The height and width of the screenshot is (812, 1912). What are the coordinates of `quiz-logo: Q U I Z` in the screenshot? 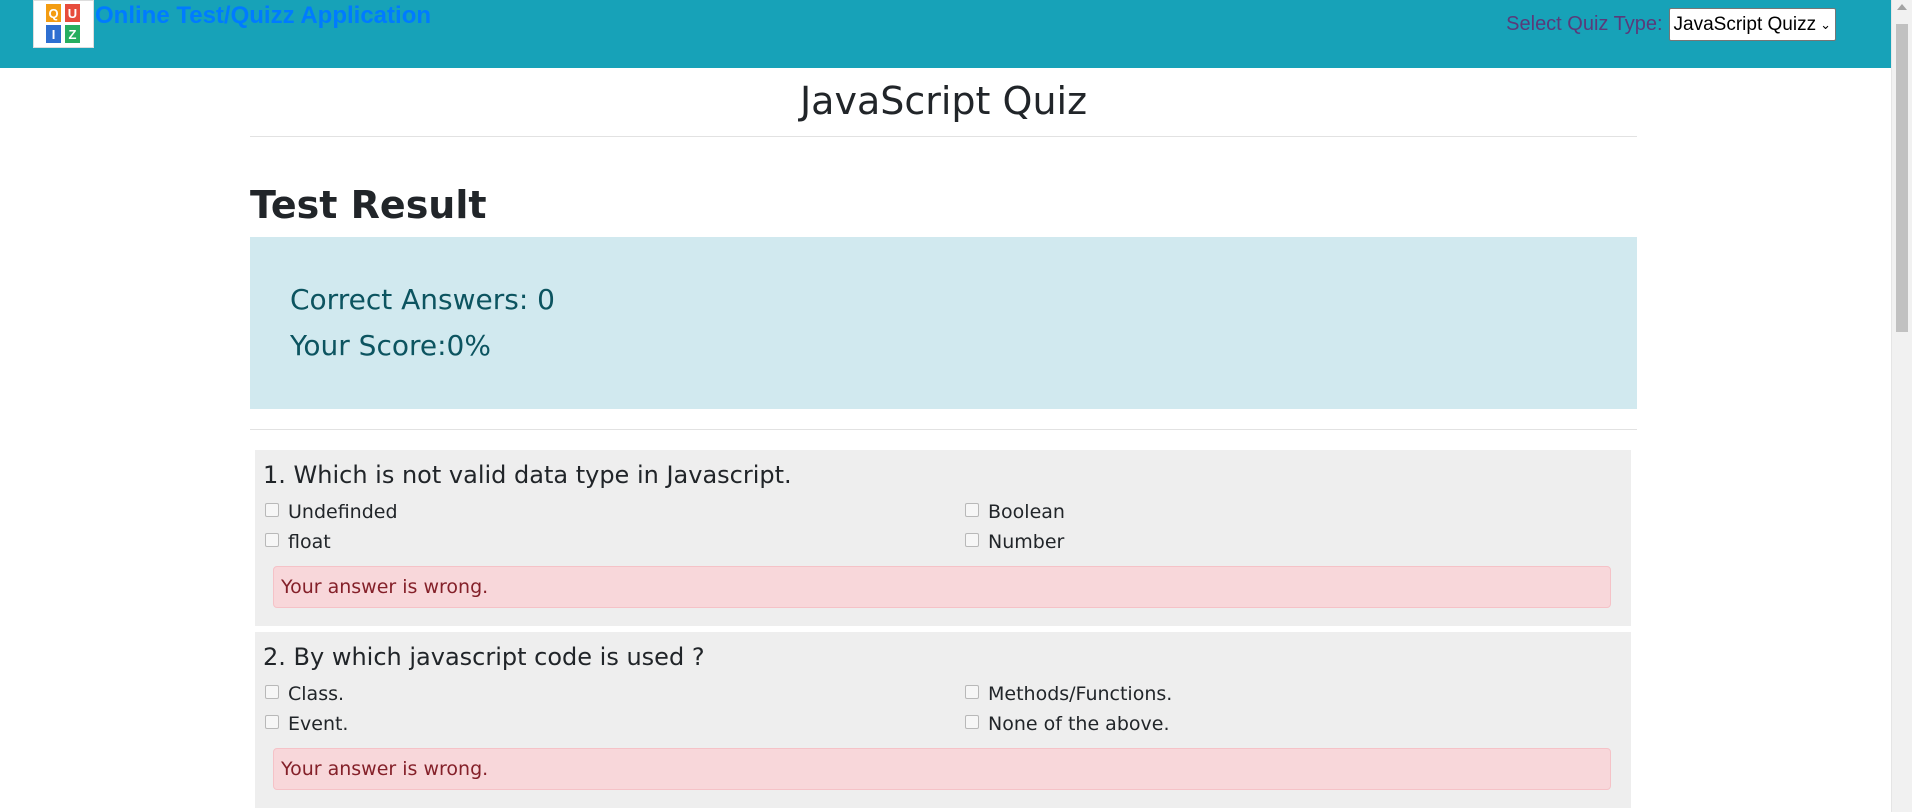 It's located at (63, 24).